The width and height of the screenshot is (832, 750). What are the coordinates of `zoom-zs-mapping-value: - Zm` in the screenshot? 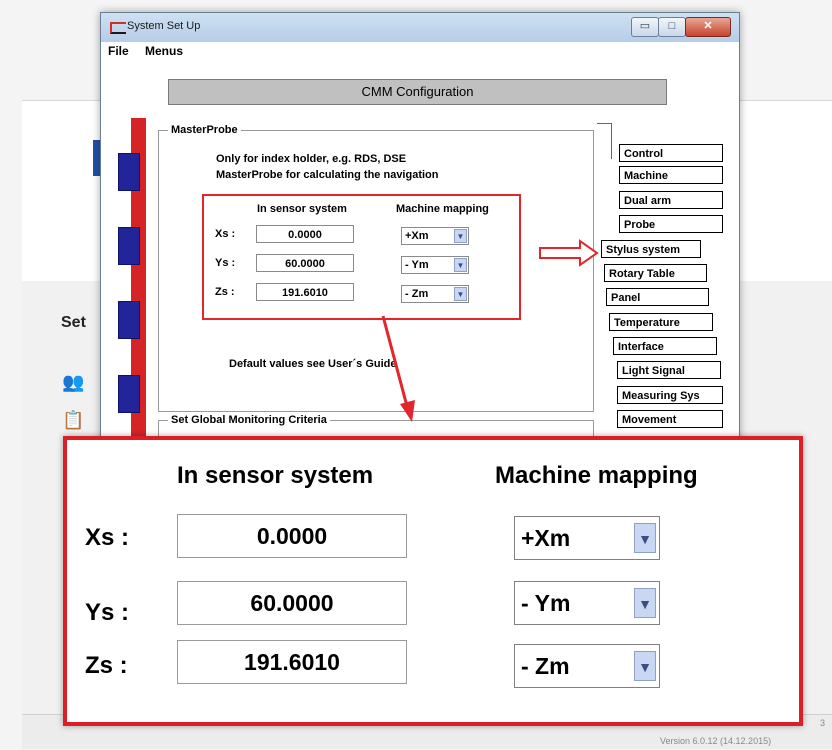 It's located at (545, 666).